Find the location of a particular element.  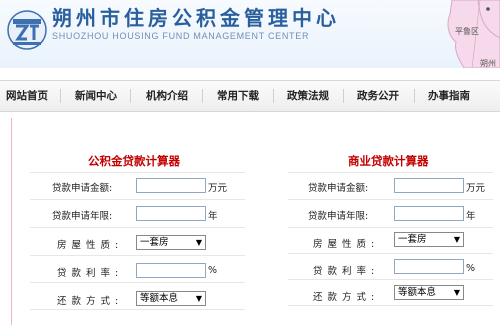

commercial-amount-label: 贷款申请金额: is located at coordinates (338, 188).